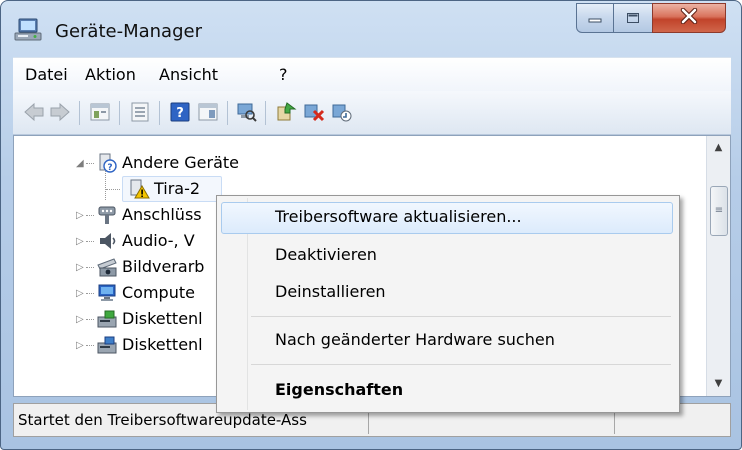 The image size is (742, 450). I want to click on menu-item-disable: Deaktivieren, so click(326, 254).